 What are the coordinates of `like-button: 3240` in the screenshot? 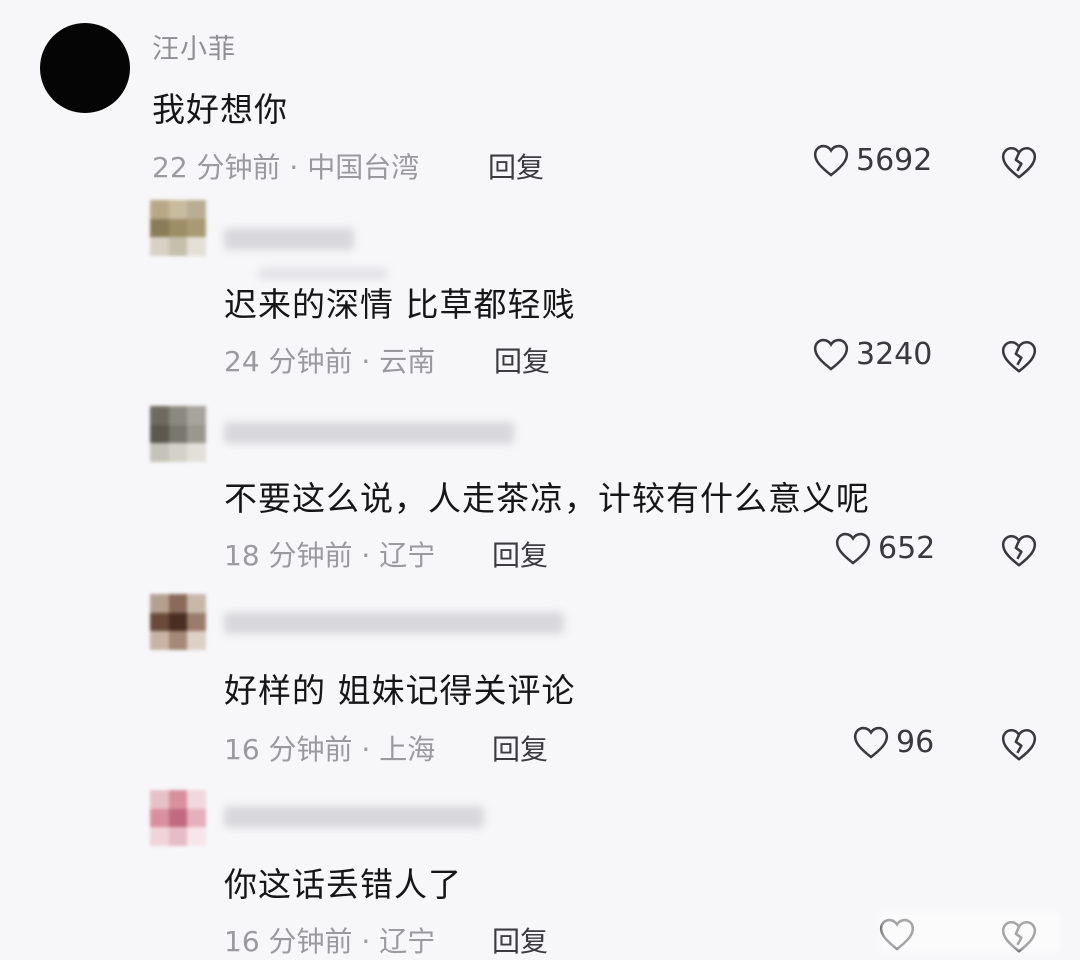 It's located at (872, 354).